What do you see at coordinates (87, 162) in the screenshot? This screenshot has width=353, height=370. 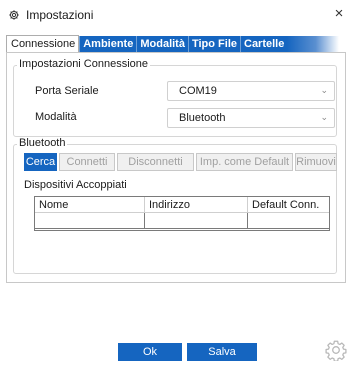 I see `connect-button: Connetti` at bounding box center [87, 162].